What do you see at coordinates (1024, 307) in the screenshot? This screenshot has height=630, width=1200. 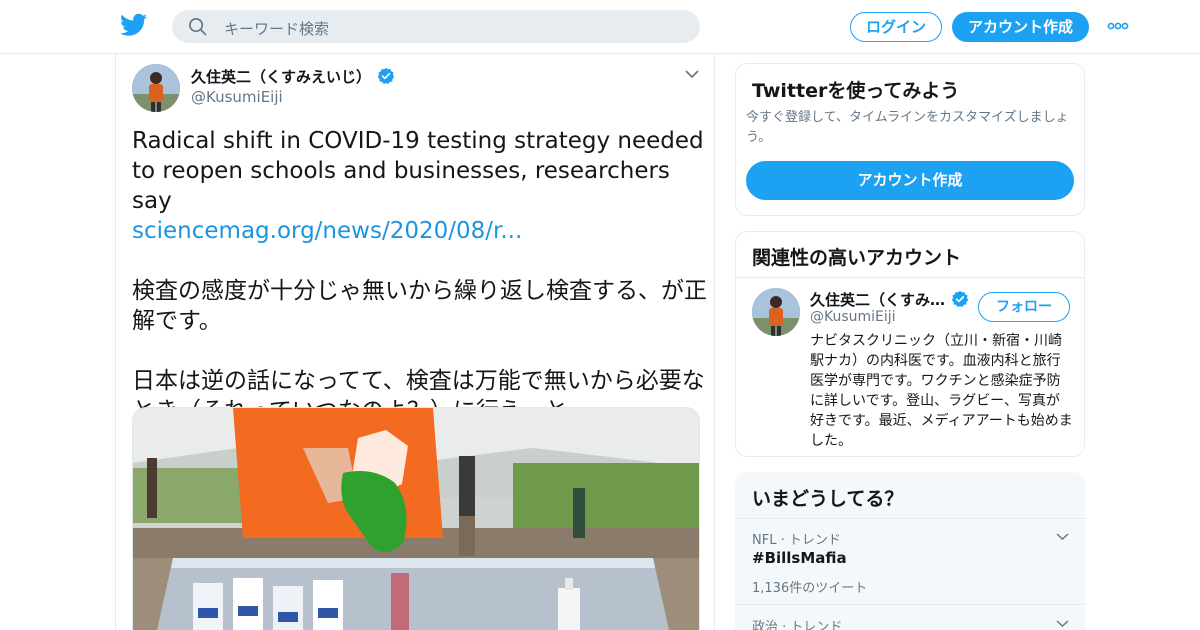 I see `follow-button: フォロー` at bounding box center [1024, 307].